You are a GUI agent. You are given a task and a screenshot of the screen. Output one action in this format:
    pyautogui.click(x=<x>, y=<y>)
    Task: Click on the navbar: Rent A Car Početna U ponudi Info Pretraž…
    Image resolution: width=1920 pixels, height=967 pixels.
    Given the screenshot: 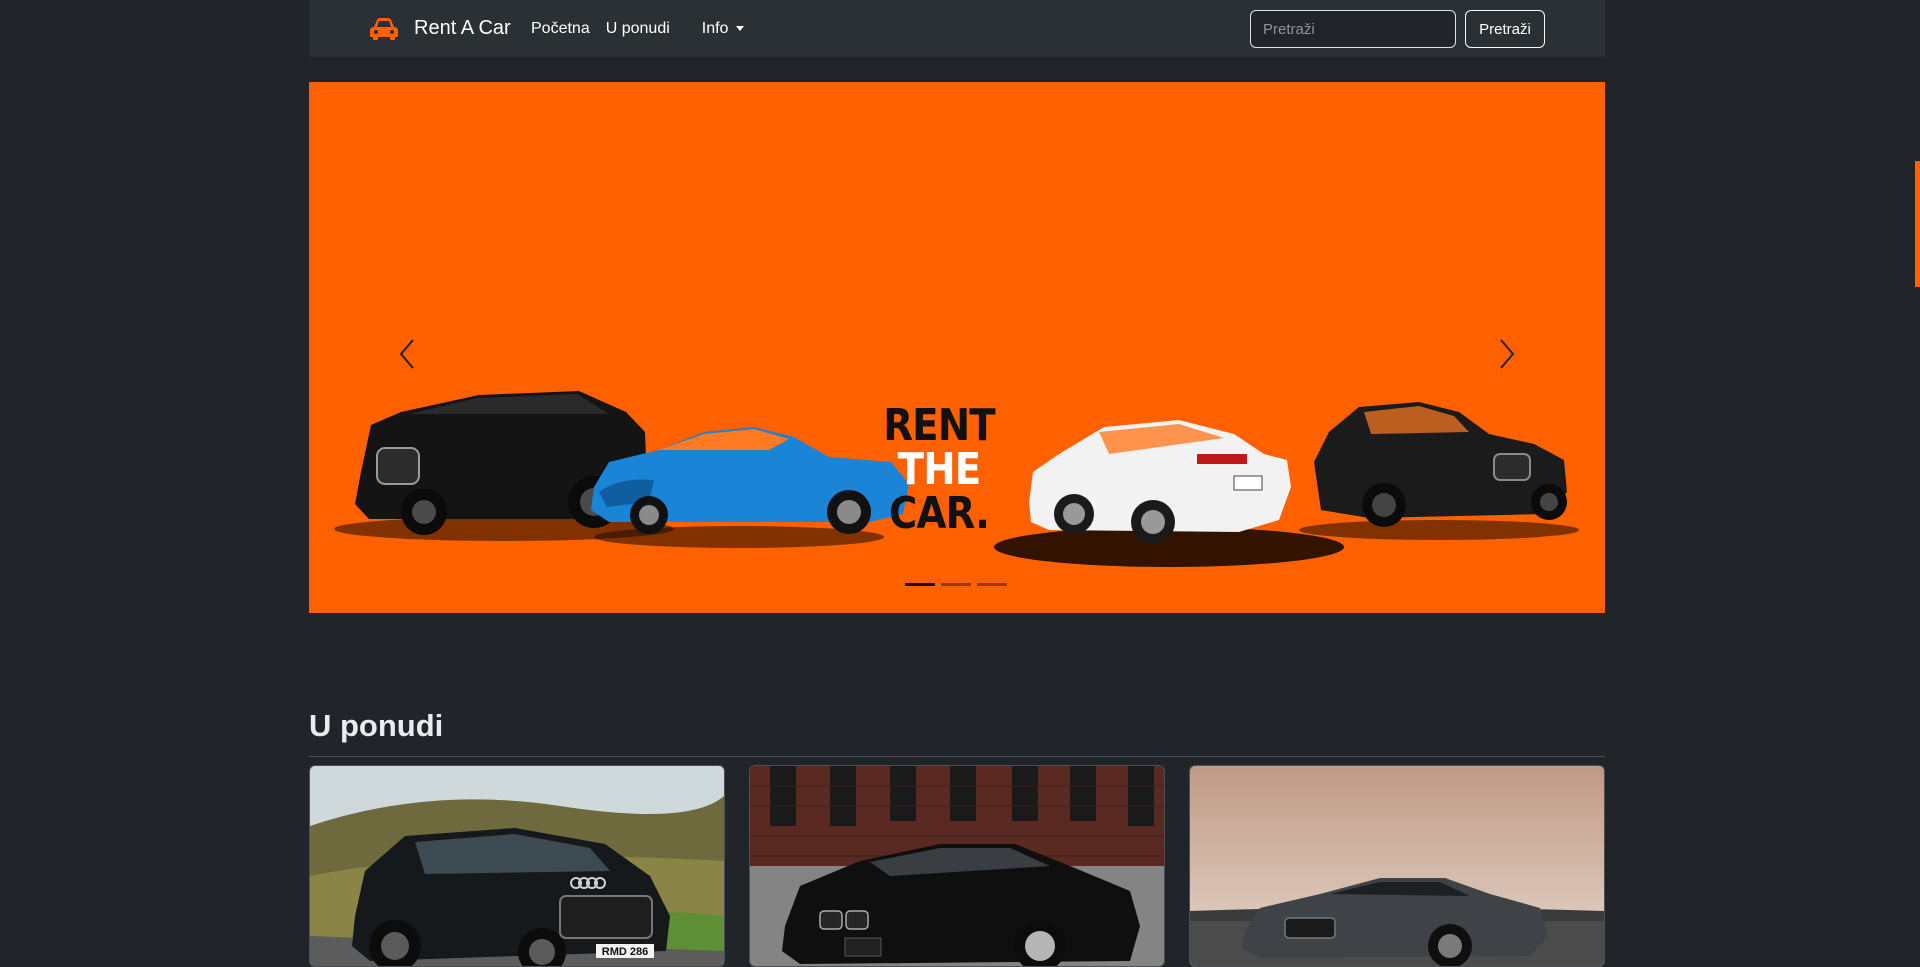 What is the action you would take?
    pyautogui.click(x=957, y=28)
    